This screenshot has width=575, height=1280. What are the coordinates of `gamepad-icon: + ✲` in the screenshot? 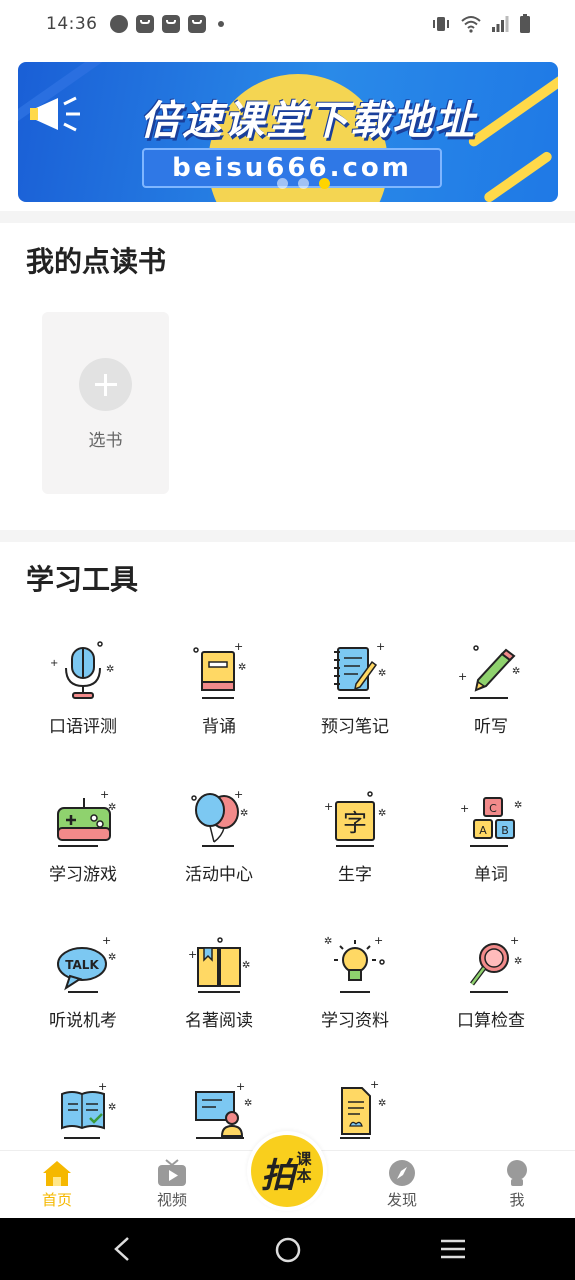 It's located at (86, 817).